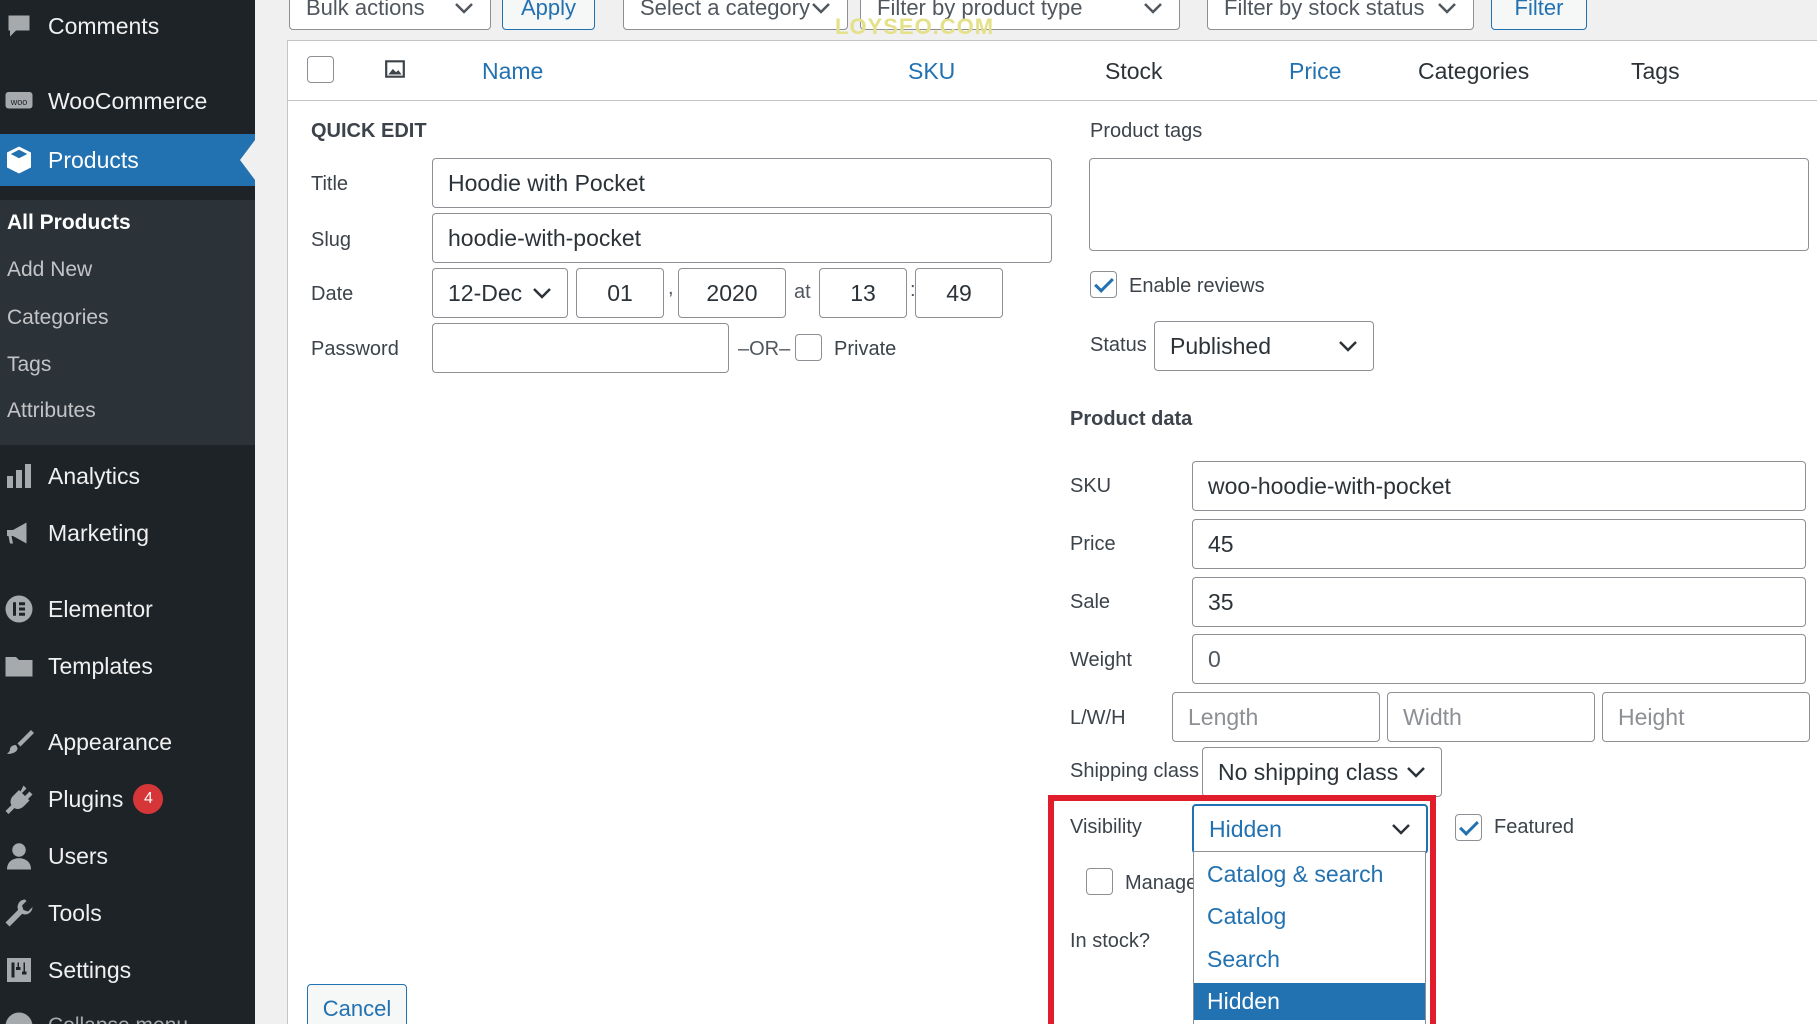 The height and width of the screenshot is (1024, 1817). Describe the element at coordinates (485, 292) in the screenshot. I see `date-month-value: 12-Dec` at that location.